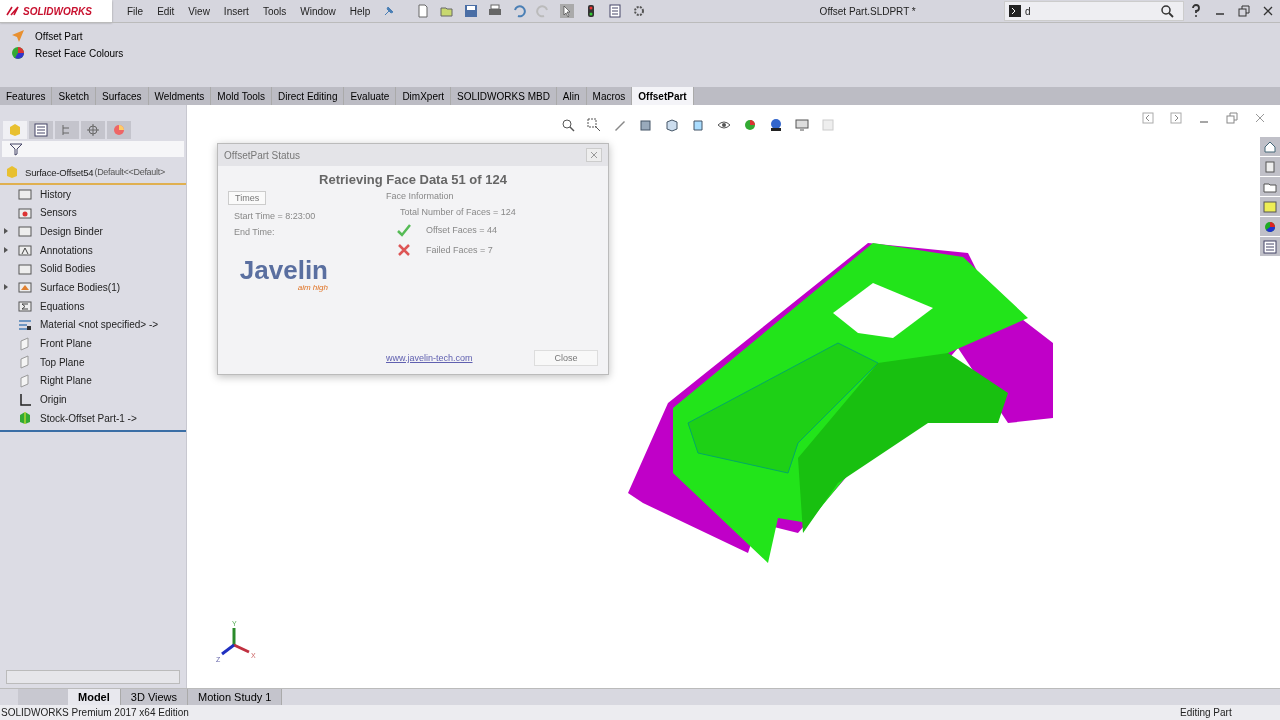 This screenshot has width=1280, height=720. What do you see at coordinates (68, 269) in the screenshot?
I see `tree-item-label: Solid Bodies` at bounding box center [68, 269].